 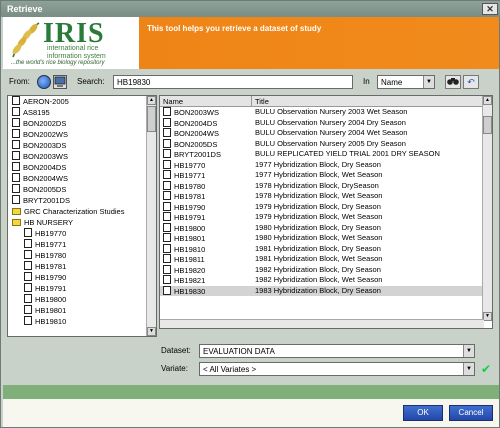 I want to click on checkmark-icon: ✔, so click(x=486, y=370).